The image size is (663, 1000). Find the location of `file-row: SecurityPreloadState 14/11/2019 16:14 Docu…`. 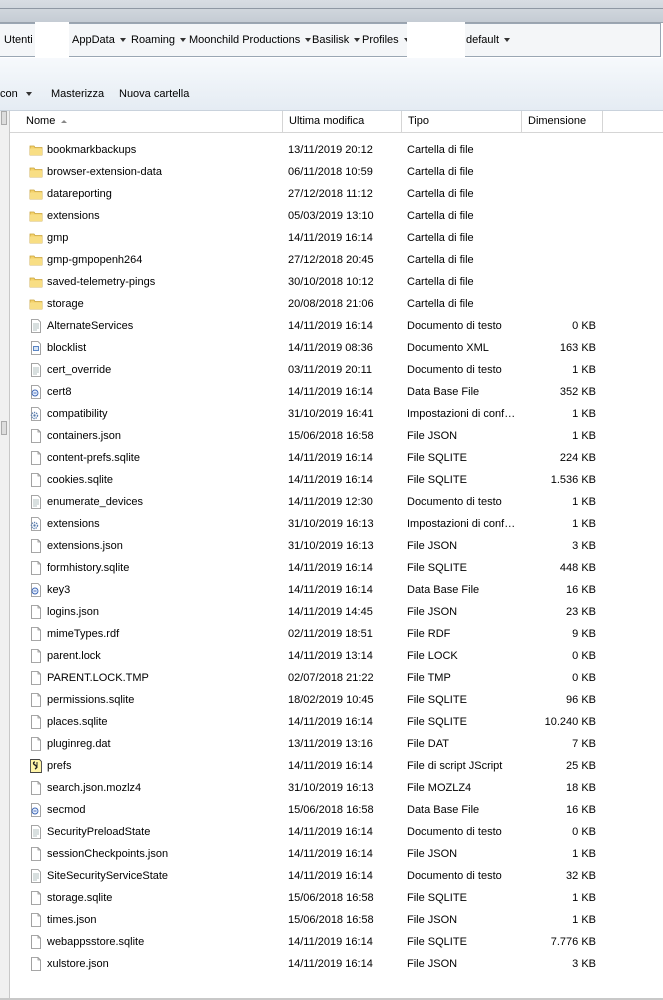

file-row: SecurityPreloadState 14/11/2019 16:14 Docu… is located at coordinates (336, 832).